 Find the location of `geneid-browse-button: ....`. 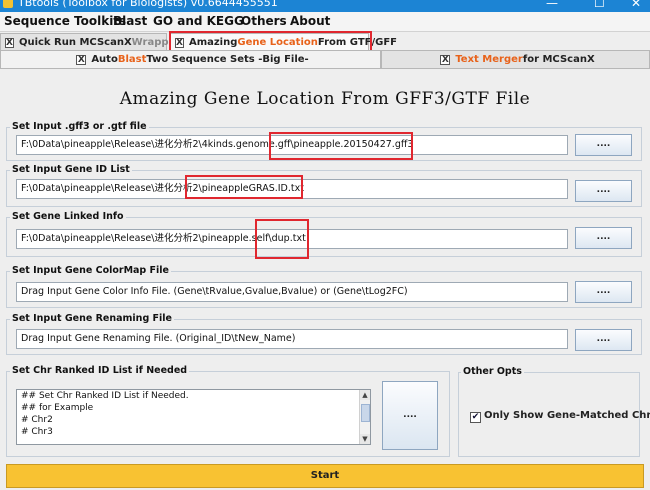

geneid-browse-button: .... is located at coordinates (603, 191).